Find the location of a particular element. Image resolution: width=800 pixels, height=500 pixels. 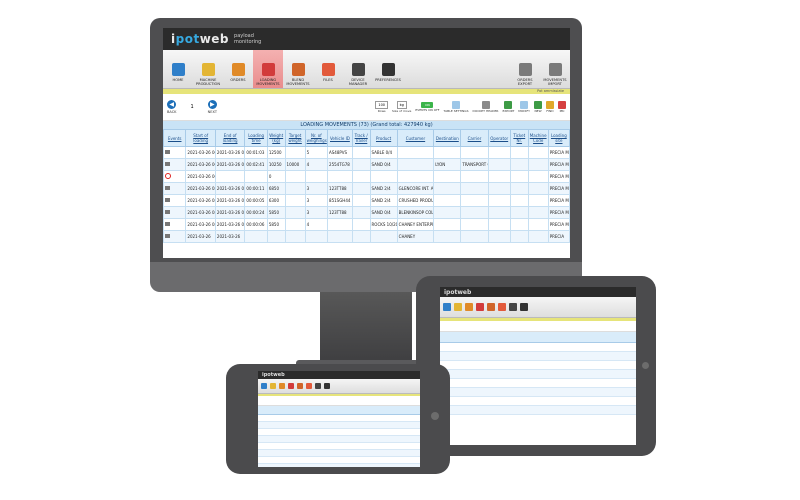

column-header: Track / Trailer is located at coordinates (361, 138).